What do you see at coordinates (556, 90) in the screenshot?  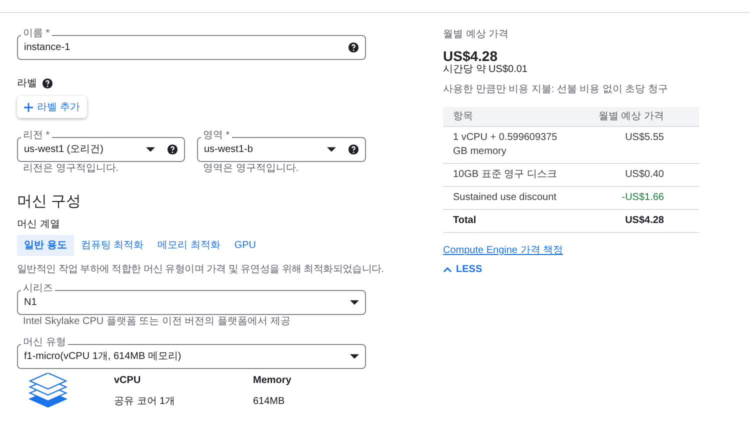 I see `billing-note: 사용한 만큼만 비용 지불: 선불 비용 없이 초당 청구` at bounding box center [556, 90].